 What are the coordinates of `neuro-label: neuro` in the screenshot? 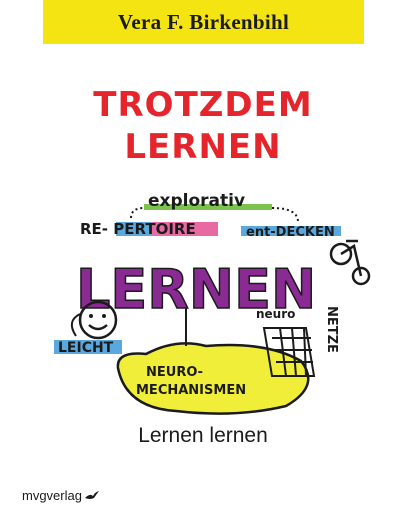 It's located at (275, 314).